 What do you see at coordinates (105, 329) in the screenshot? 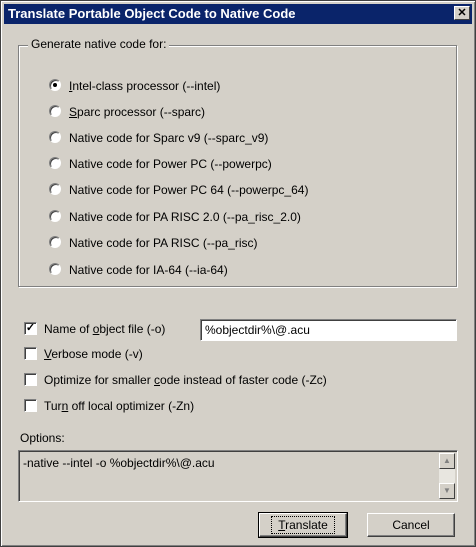
I see `checkbox-label: Name of object file (-o)` at bounding box center [105, 329].